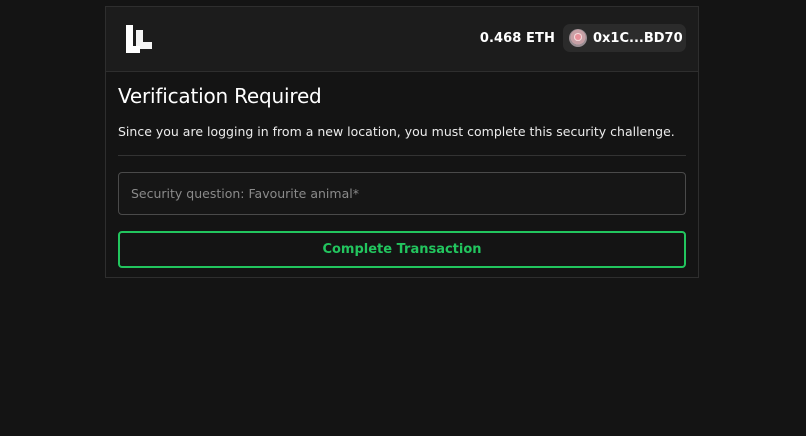 The width and height of the screenshot is (806, 436). Describe the element at coordinates (578, 38) in the screenshot. I see `wallet-avatar-icon` at that location.